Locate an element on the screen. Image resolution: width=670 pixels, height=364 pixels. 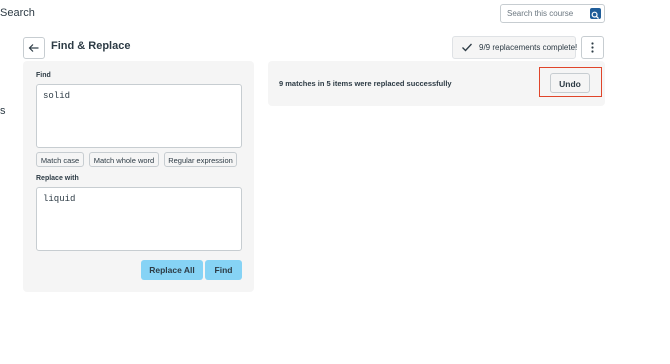
search-button is located at coordinates (595, 14).